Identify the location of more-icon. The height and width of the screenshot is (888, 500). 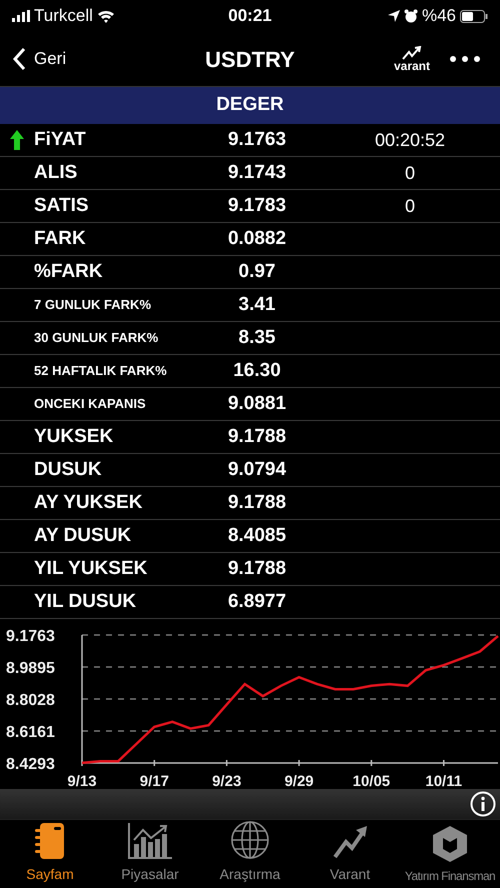
(465, 59).